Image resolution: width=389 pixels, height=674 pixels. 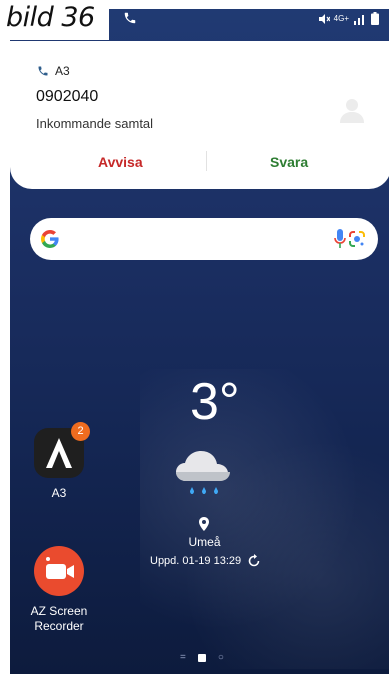 I want to click on page-indicator: = ○, so click(x=202, y=657).